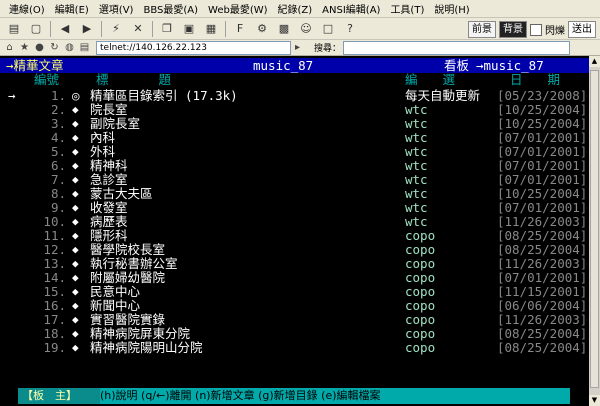 This screenshot has width=600, height=406. I want to click on entry-date: [11/15/2001], so click(542, 291).